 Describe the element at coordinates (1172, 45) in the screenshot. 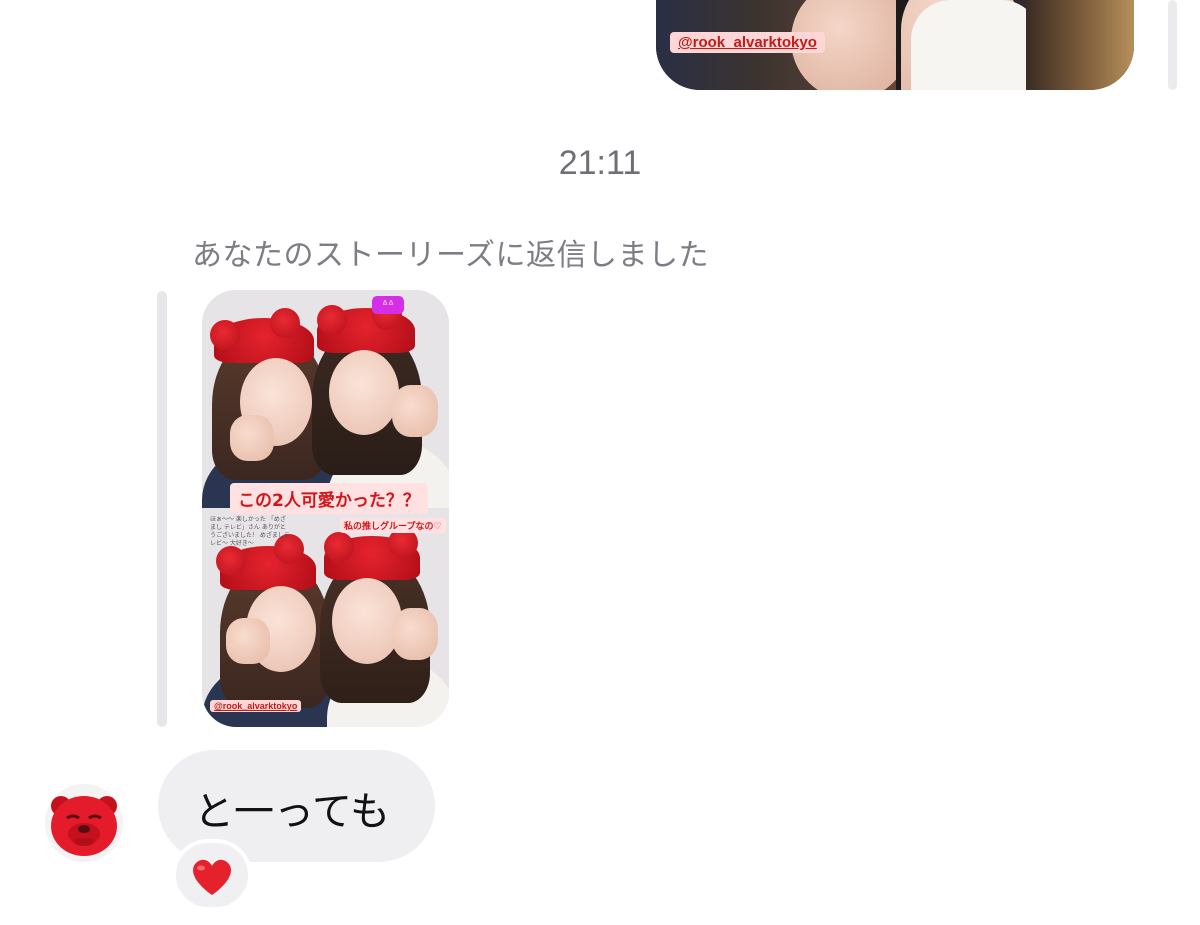

I see `scrollbar` at that location.